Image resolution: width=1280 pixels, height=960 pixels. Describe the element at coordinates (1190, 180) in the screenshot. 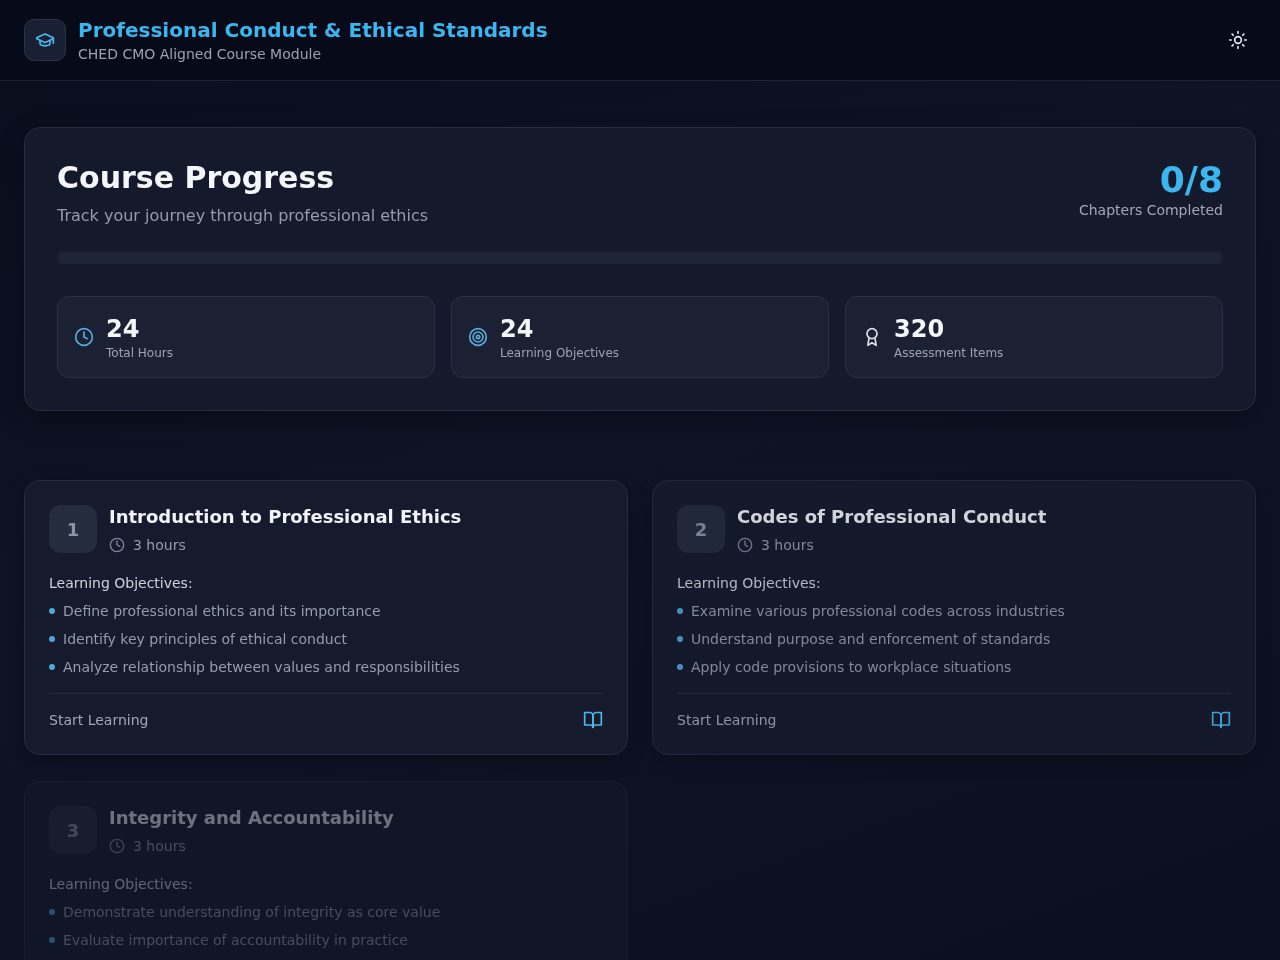

I see `chapters-completed-count: 0/8` at that location.